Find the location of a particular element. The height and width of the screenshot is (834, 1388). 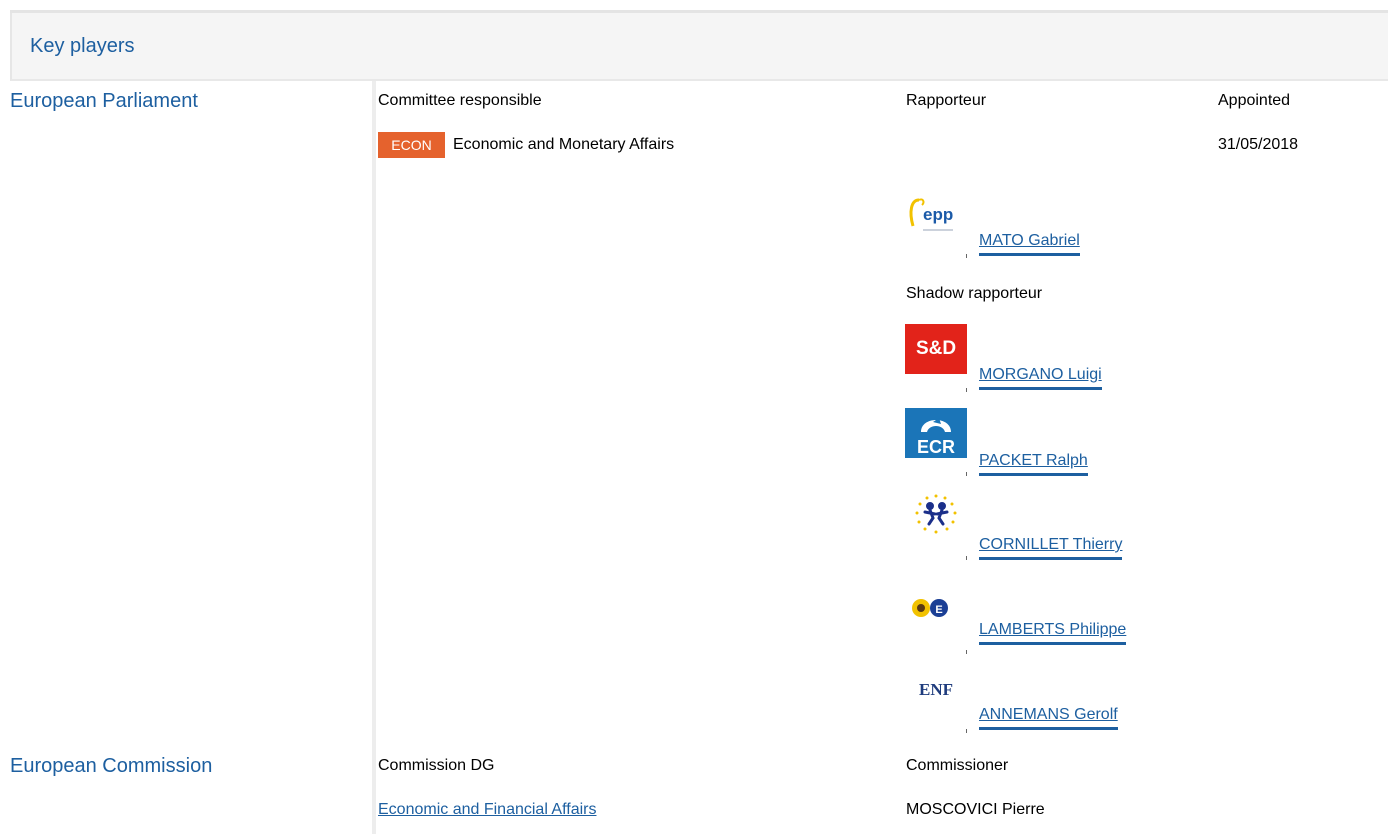

commission-dg-header: Commission DG is located at coordinates (436, 765).